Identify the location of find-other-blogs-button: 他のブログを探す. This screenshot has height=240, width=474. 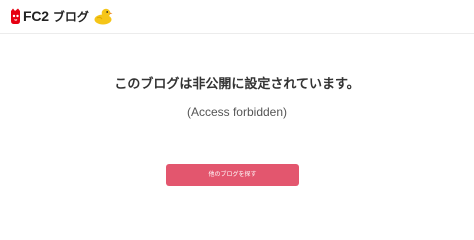
(232, 175).